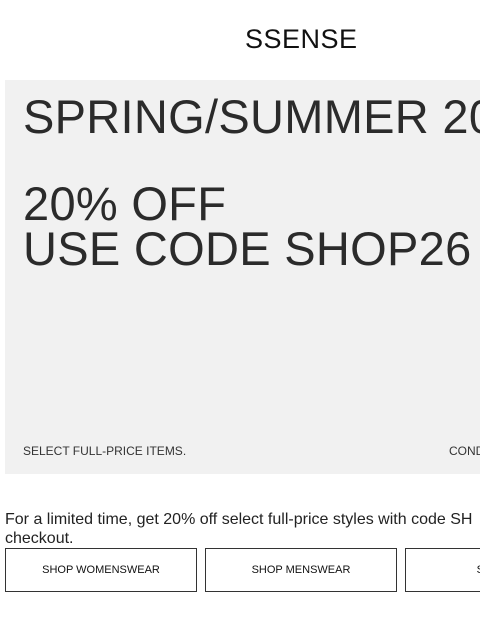  I want to click on shop-buttons-row: SHOP WOMENSWEAR SHOP MENSWEAR SHOP EV, so click(242, 570).